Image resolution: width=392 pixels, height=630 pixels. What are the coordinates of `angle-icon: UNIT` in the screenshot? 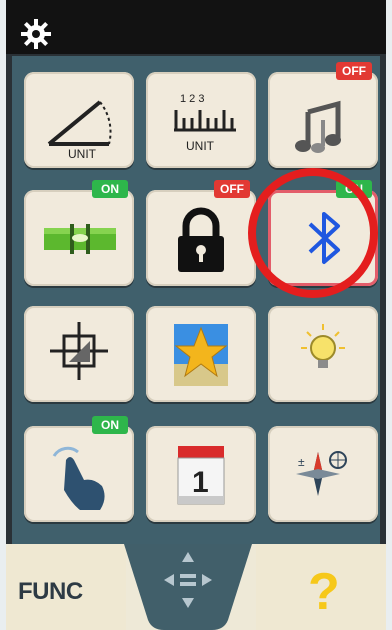 It's located at (79, 130).